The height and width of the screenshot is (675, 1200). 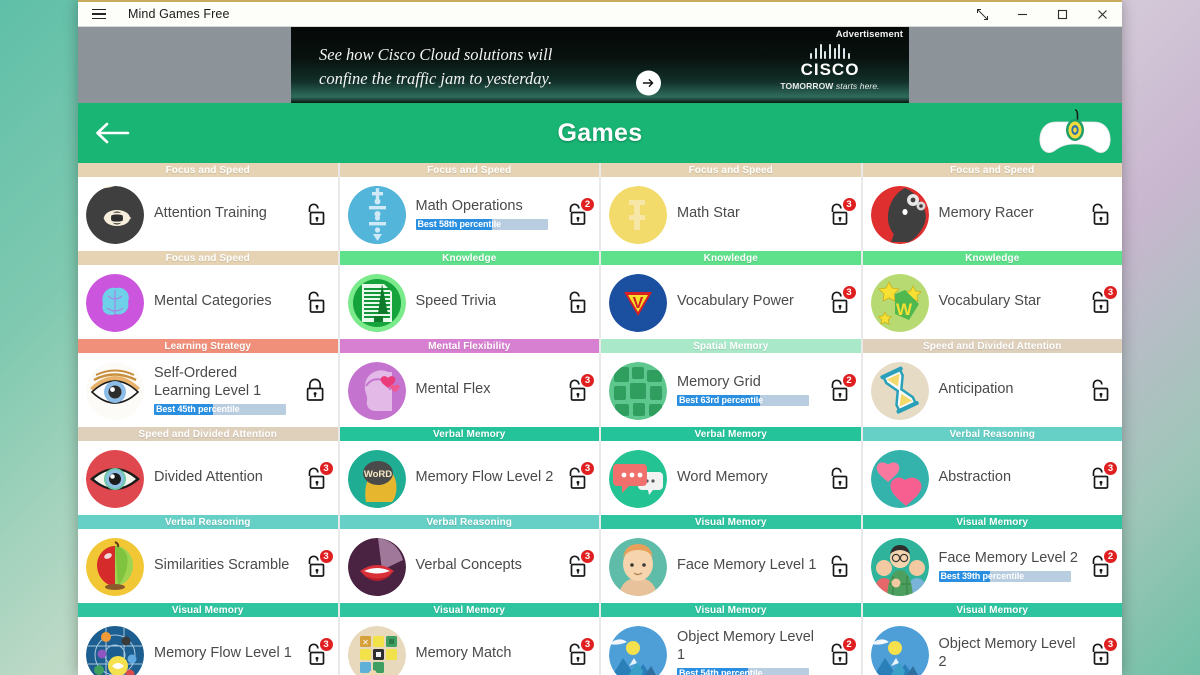 I want to click on speed-trivia-icon, so click(x=376, y=303).